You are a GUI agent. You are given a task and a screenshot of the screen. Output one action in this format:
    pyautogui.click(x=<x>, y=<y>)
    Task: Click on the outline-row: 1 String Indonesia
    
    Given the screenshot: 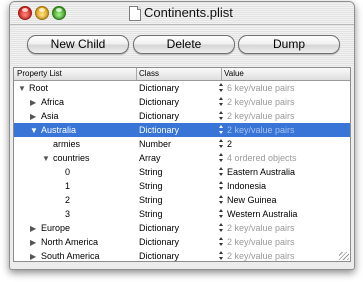 What is the action you would take?
    pyautogui.click(x=182, y=186)
    